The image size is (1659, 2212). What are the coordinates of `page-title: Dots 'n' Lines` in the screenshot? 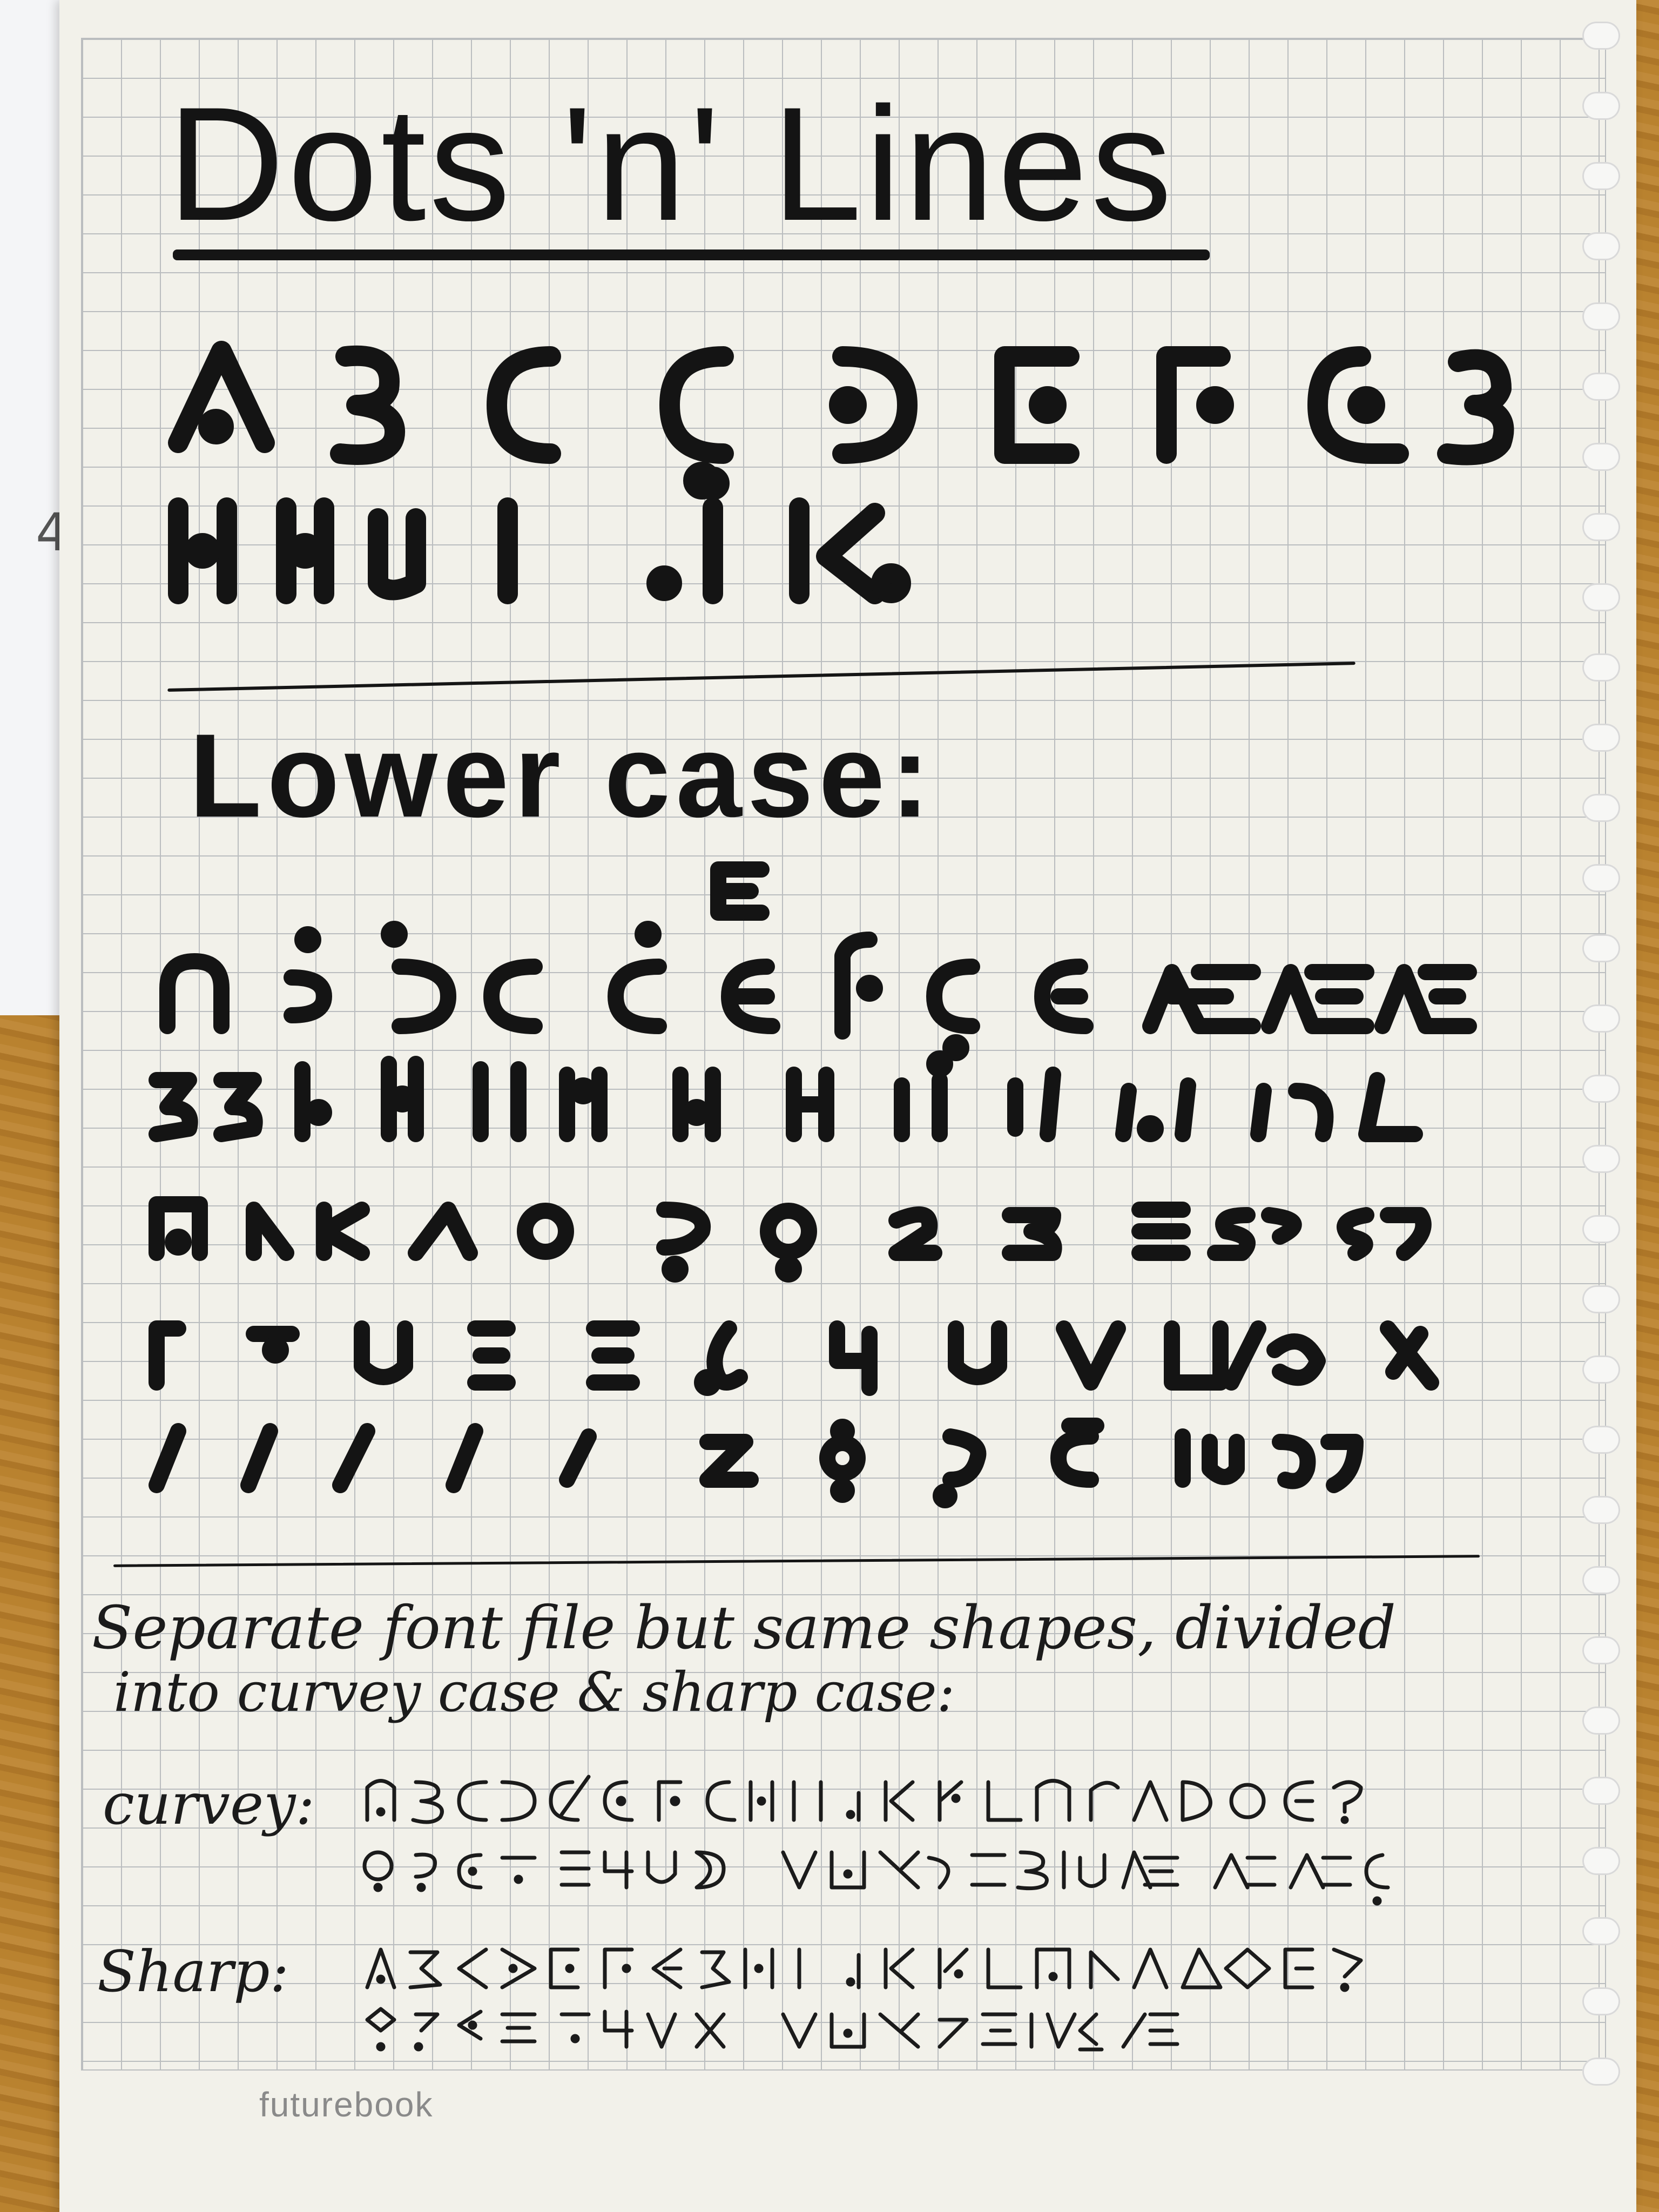 It's located at (671, 163).